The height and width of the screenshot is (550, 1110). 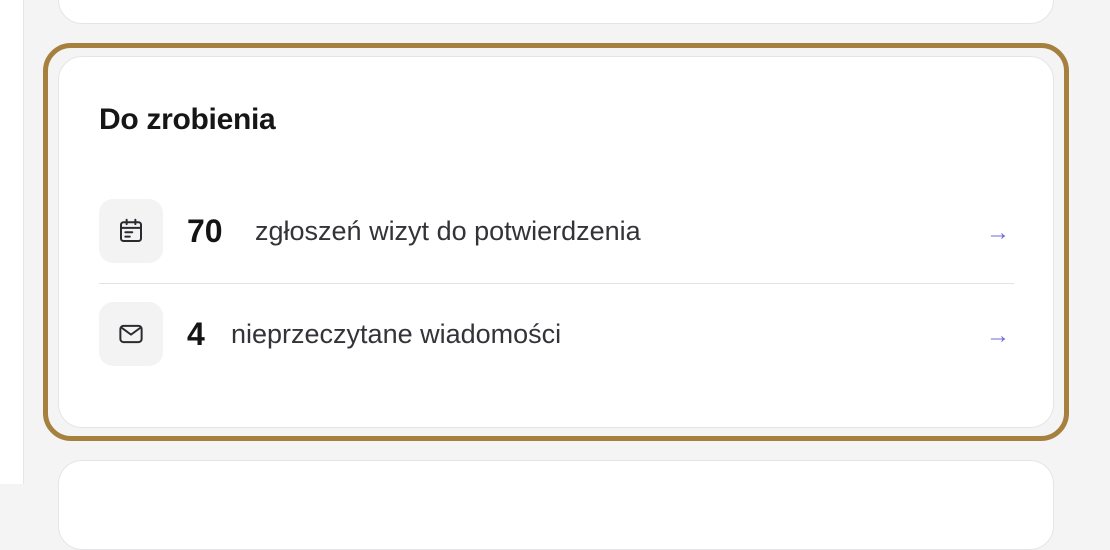 I want to click on item-label: nieprzeczytane wiadomości, so click(x=396, y=333).